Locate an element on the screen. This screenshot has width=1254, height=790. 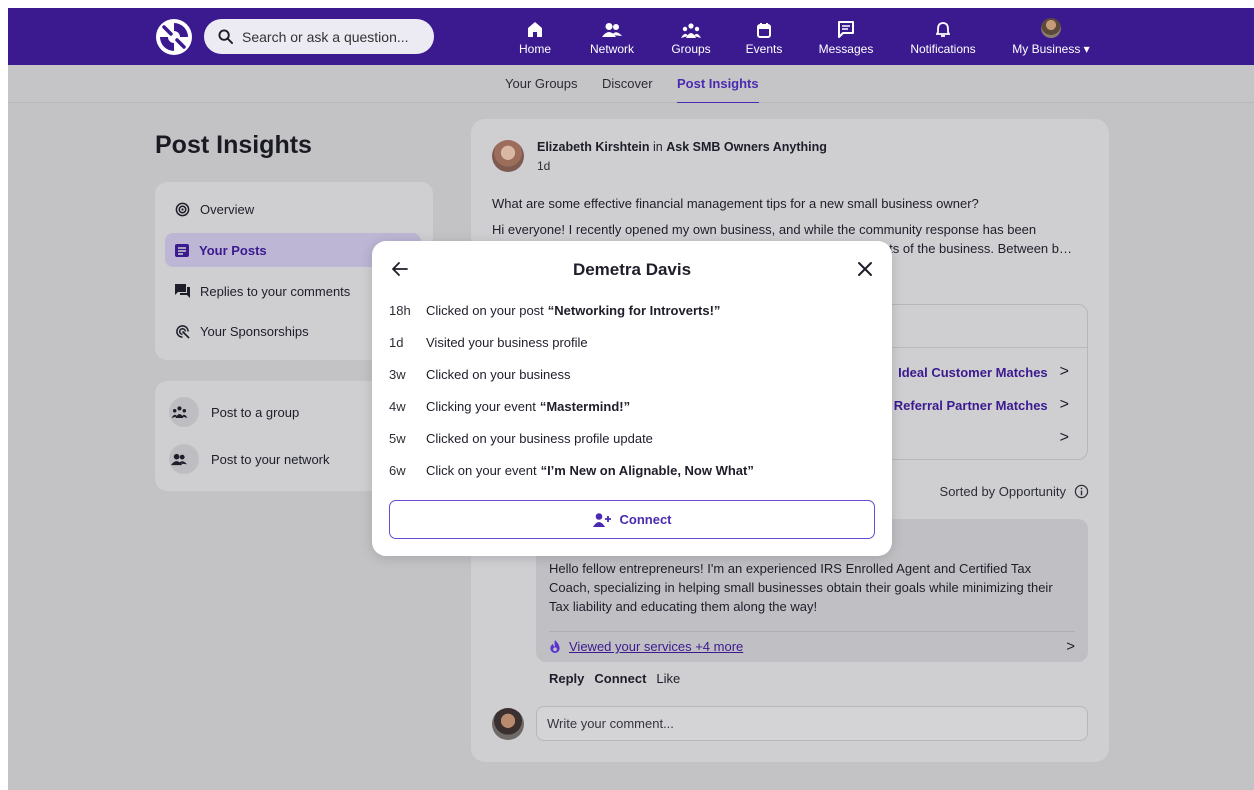
nav-notifications: Notifications is located at coordinates (943, 38).